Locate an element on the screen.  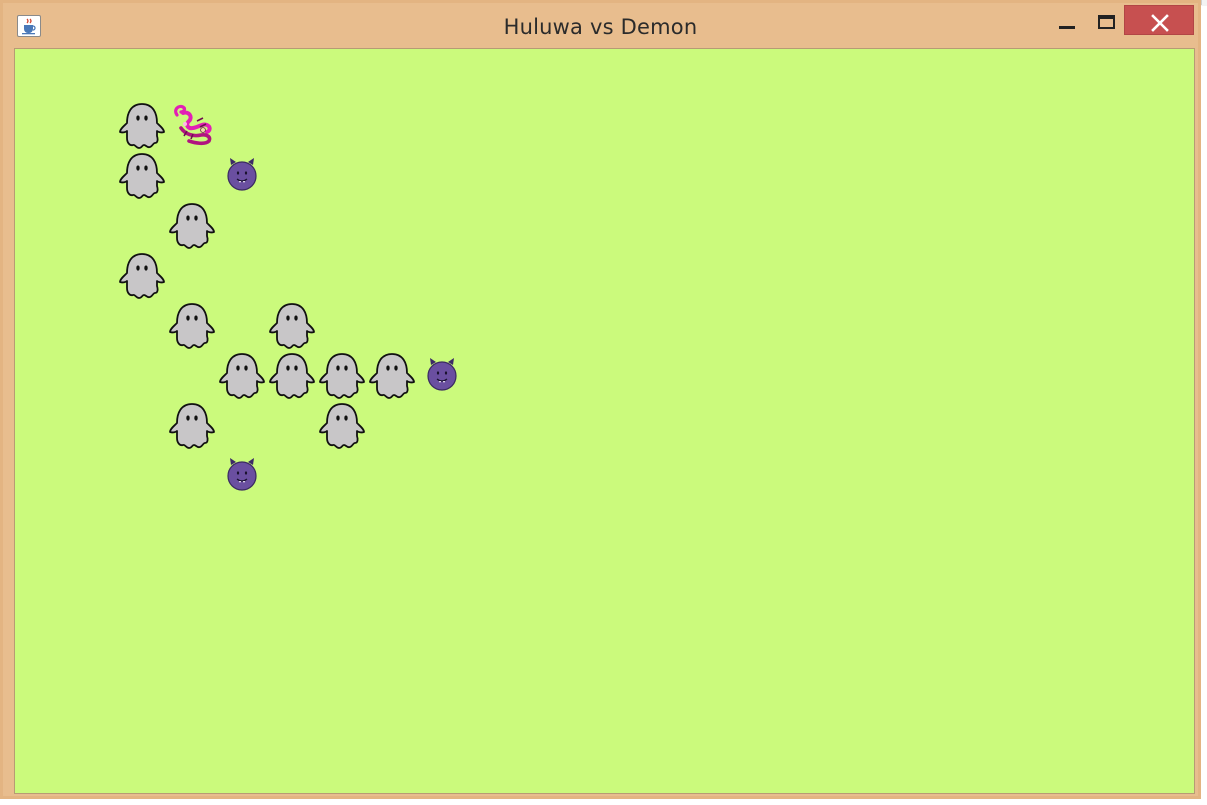
close-button is located at coordinates (1159, 20).